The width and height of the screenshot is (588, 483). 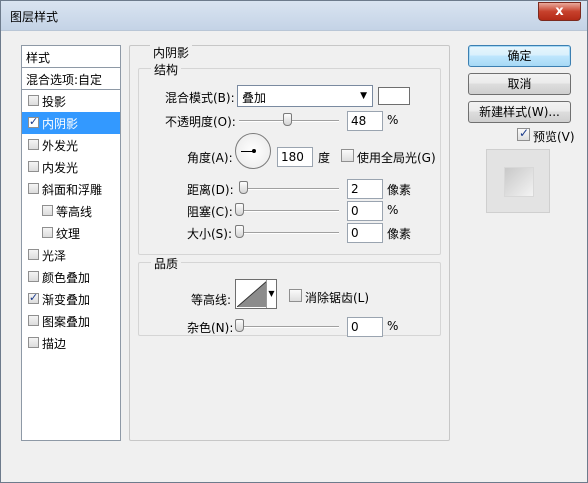 I want to click on style-item-label: 斜面和浮雕, so click(x=72, y=190).